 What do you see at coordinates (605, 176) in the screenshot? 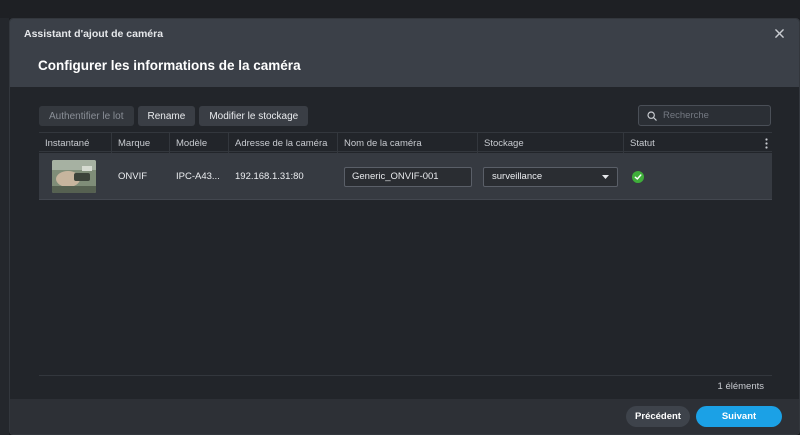
I see `dropdown-arrow-icon` at bounding box center [605, 176].